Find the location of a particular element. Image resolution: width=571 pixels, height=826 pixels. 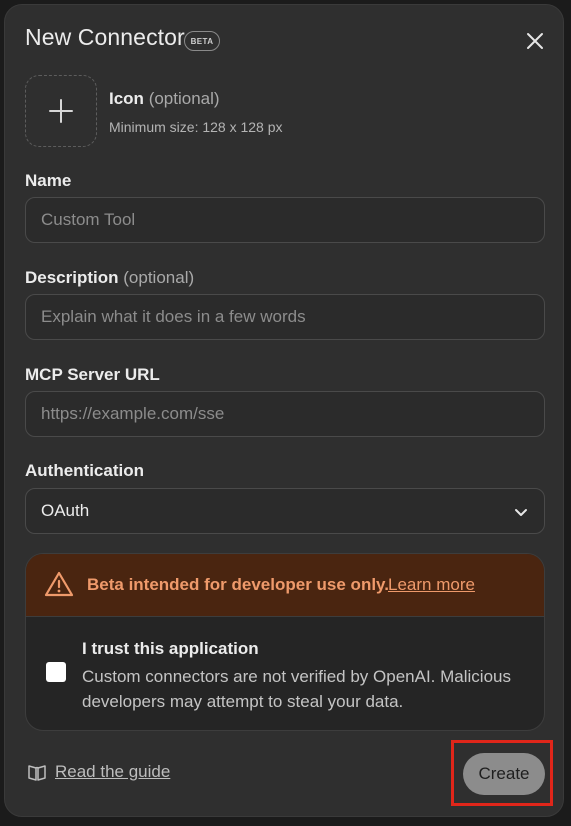

read-guide-link: Read the guide is located at coordinates (98, 772).